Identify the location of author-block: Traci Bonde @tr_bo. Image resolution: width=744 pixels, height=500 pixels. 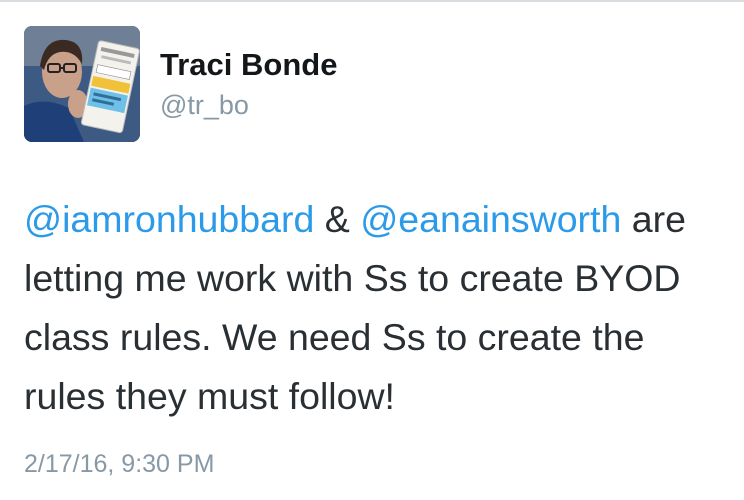
(248, 84).